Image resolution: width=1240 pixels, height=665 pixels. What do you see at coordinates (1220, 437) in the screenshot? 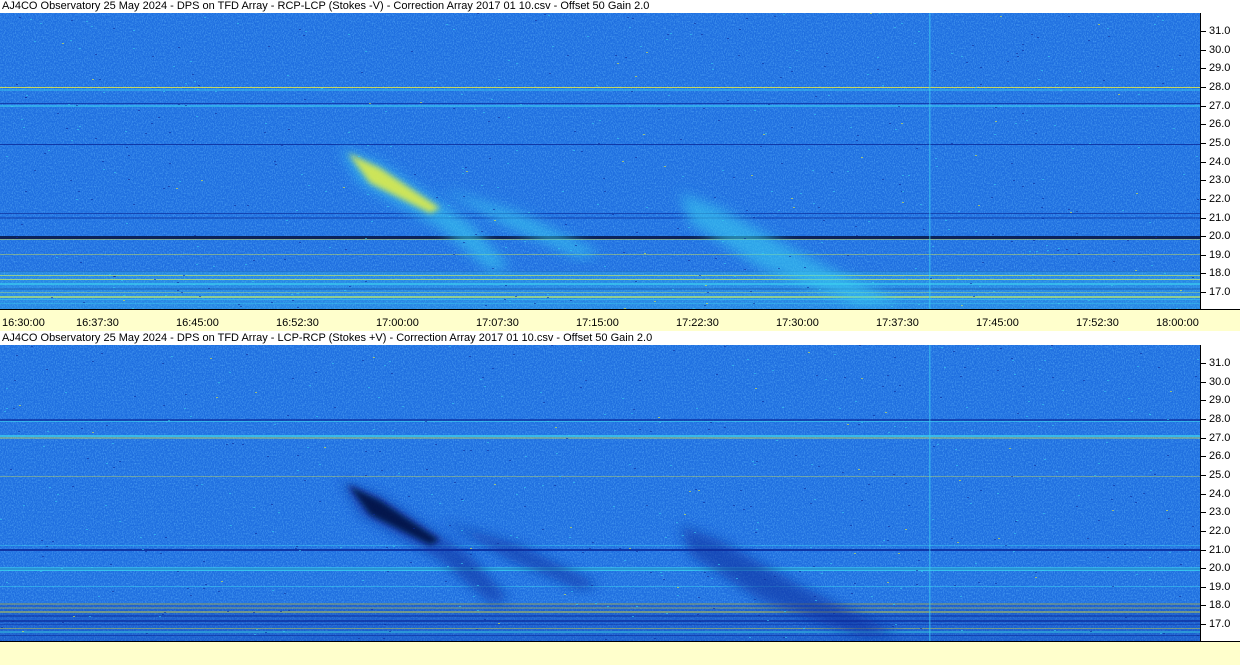
I see `freq-tick-label: 27.0` at bounding box center [1220, 437].